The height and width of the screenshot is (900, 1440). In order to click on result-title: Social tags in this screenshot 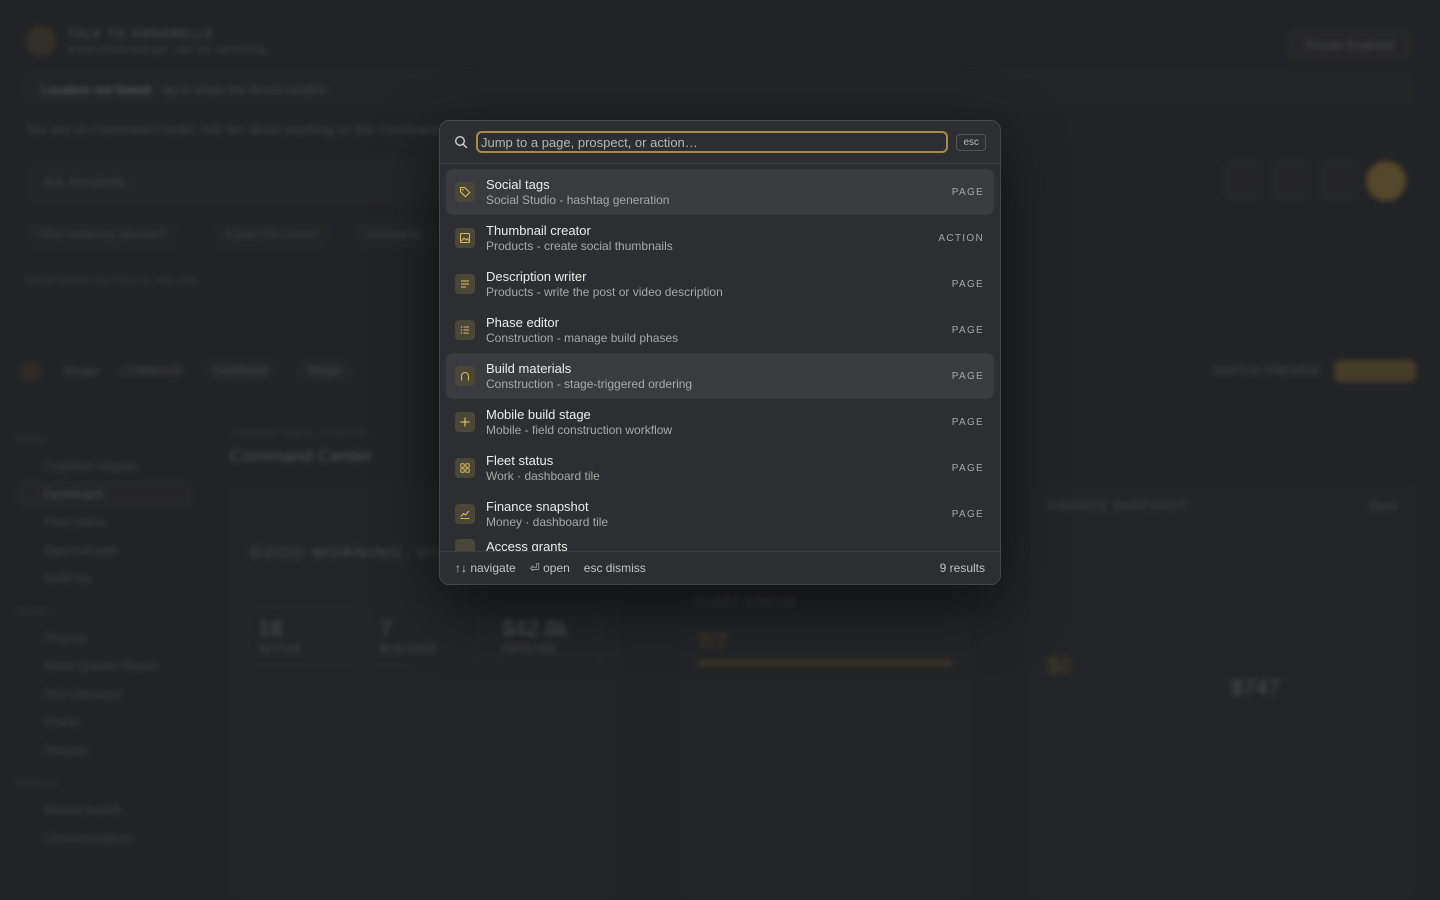, I will do `click(518, 184)`.